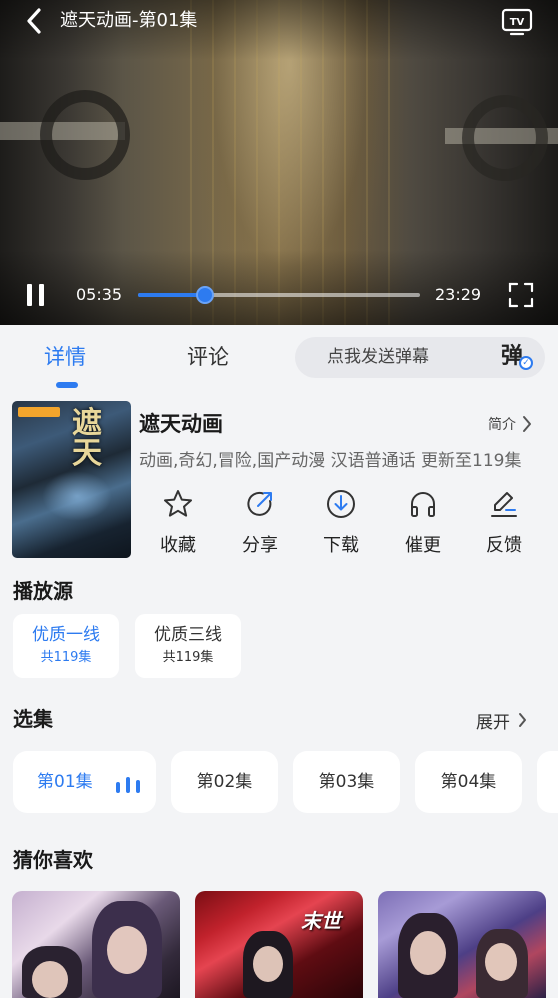 The height and width of the screenshot is (998, 558). Describe the element at coordinates (458, 294) in the screenshot. I see `total-time: 23:29` at that location.